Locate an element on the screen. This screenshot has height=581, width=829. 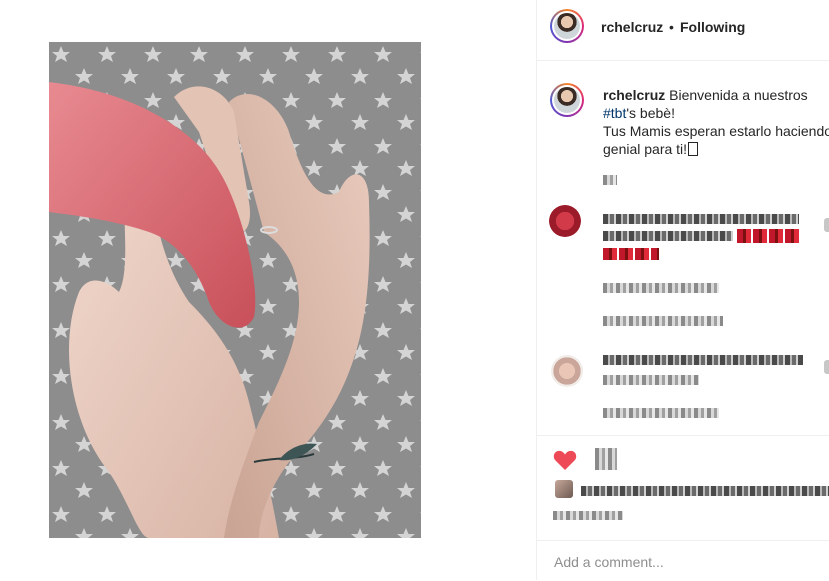
header-username: rchelcruz is located at coordinates (632, 27).